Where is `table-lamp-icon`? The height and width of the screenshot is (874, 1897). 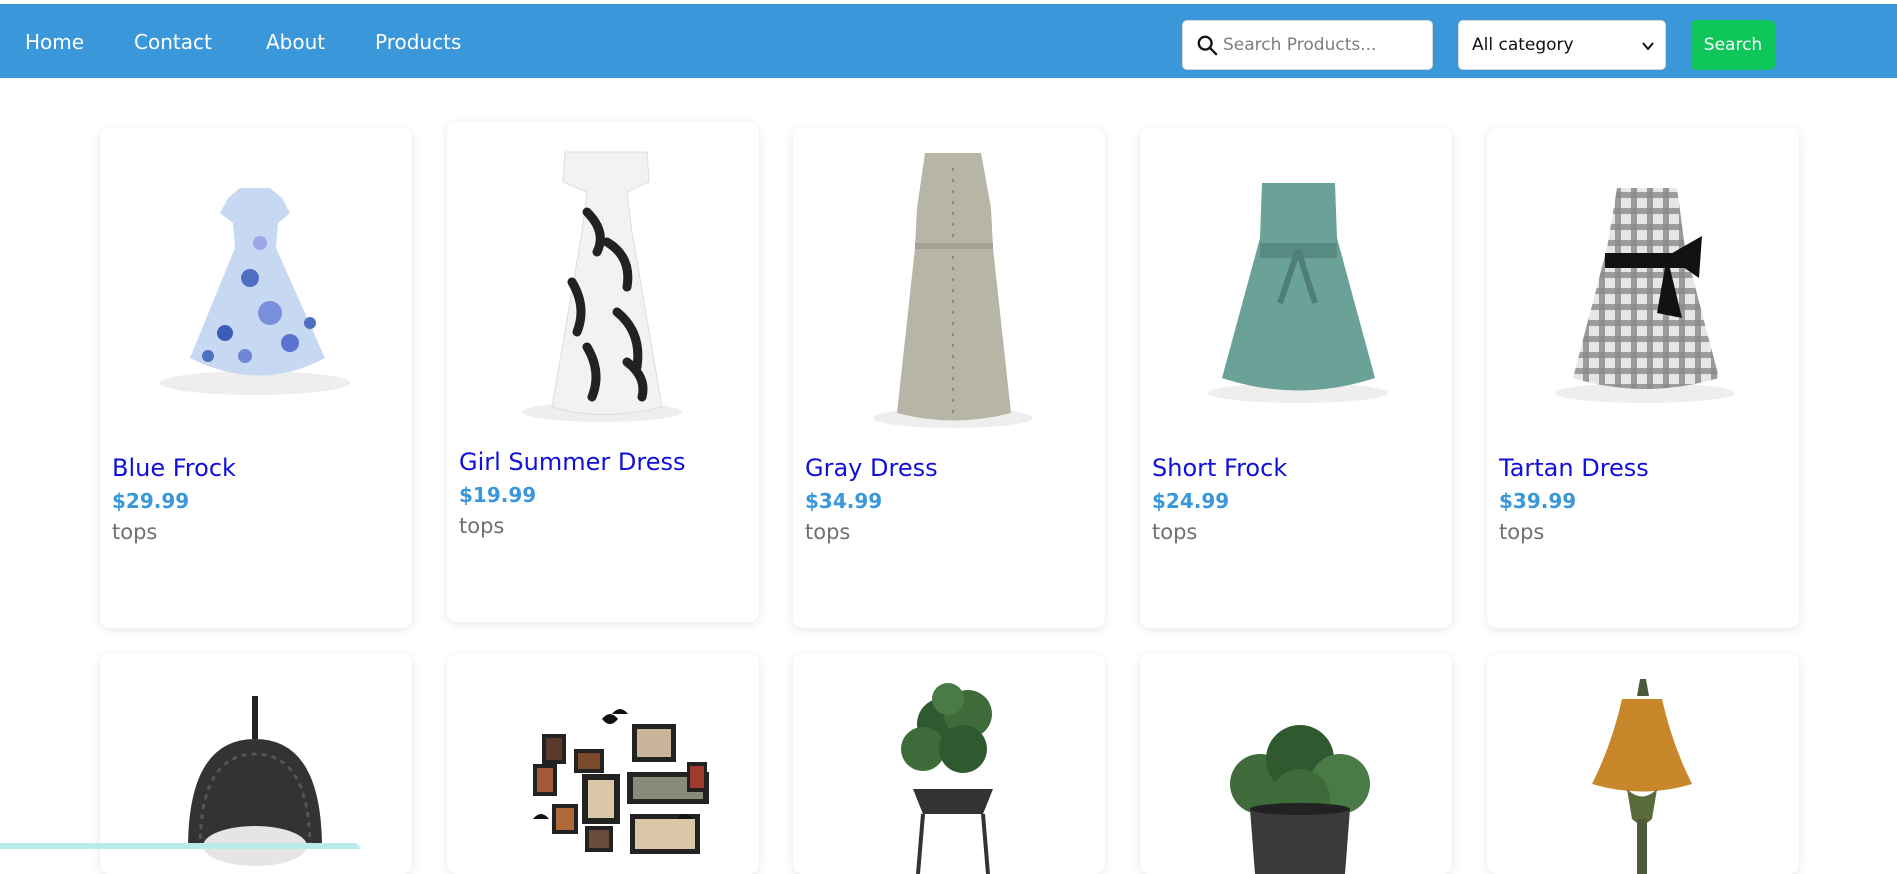
table-lamp-icon is located at coordinates (1642, 776).